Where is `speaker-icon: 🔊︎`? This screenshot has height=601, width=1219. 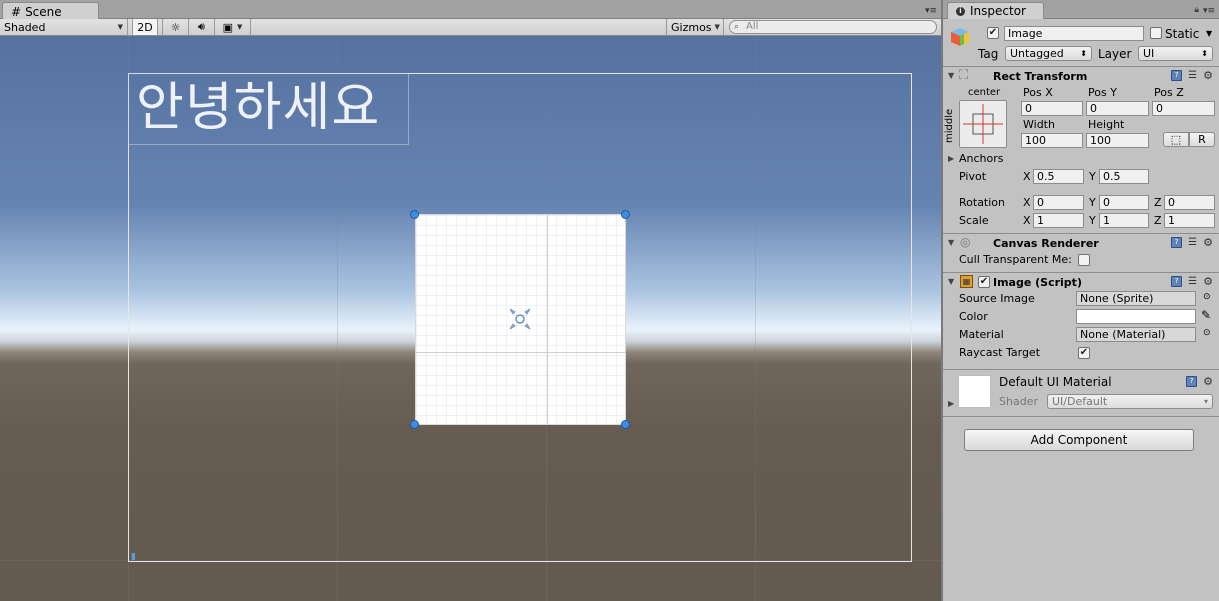 speaker-icon: 🔊︎ is located at coordinates (201, 26).